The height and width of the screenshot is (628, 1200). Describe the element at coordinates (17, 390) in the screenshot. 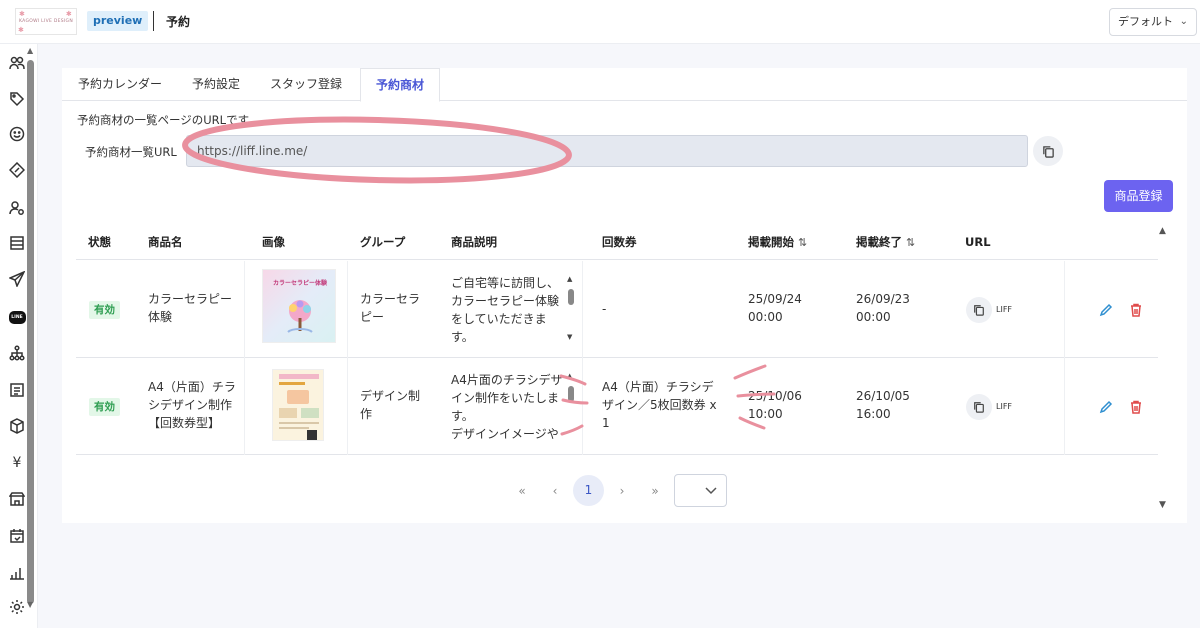

I see `document-icon` at that location.